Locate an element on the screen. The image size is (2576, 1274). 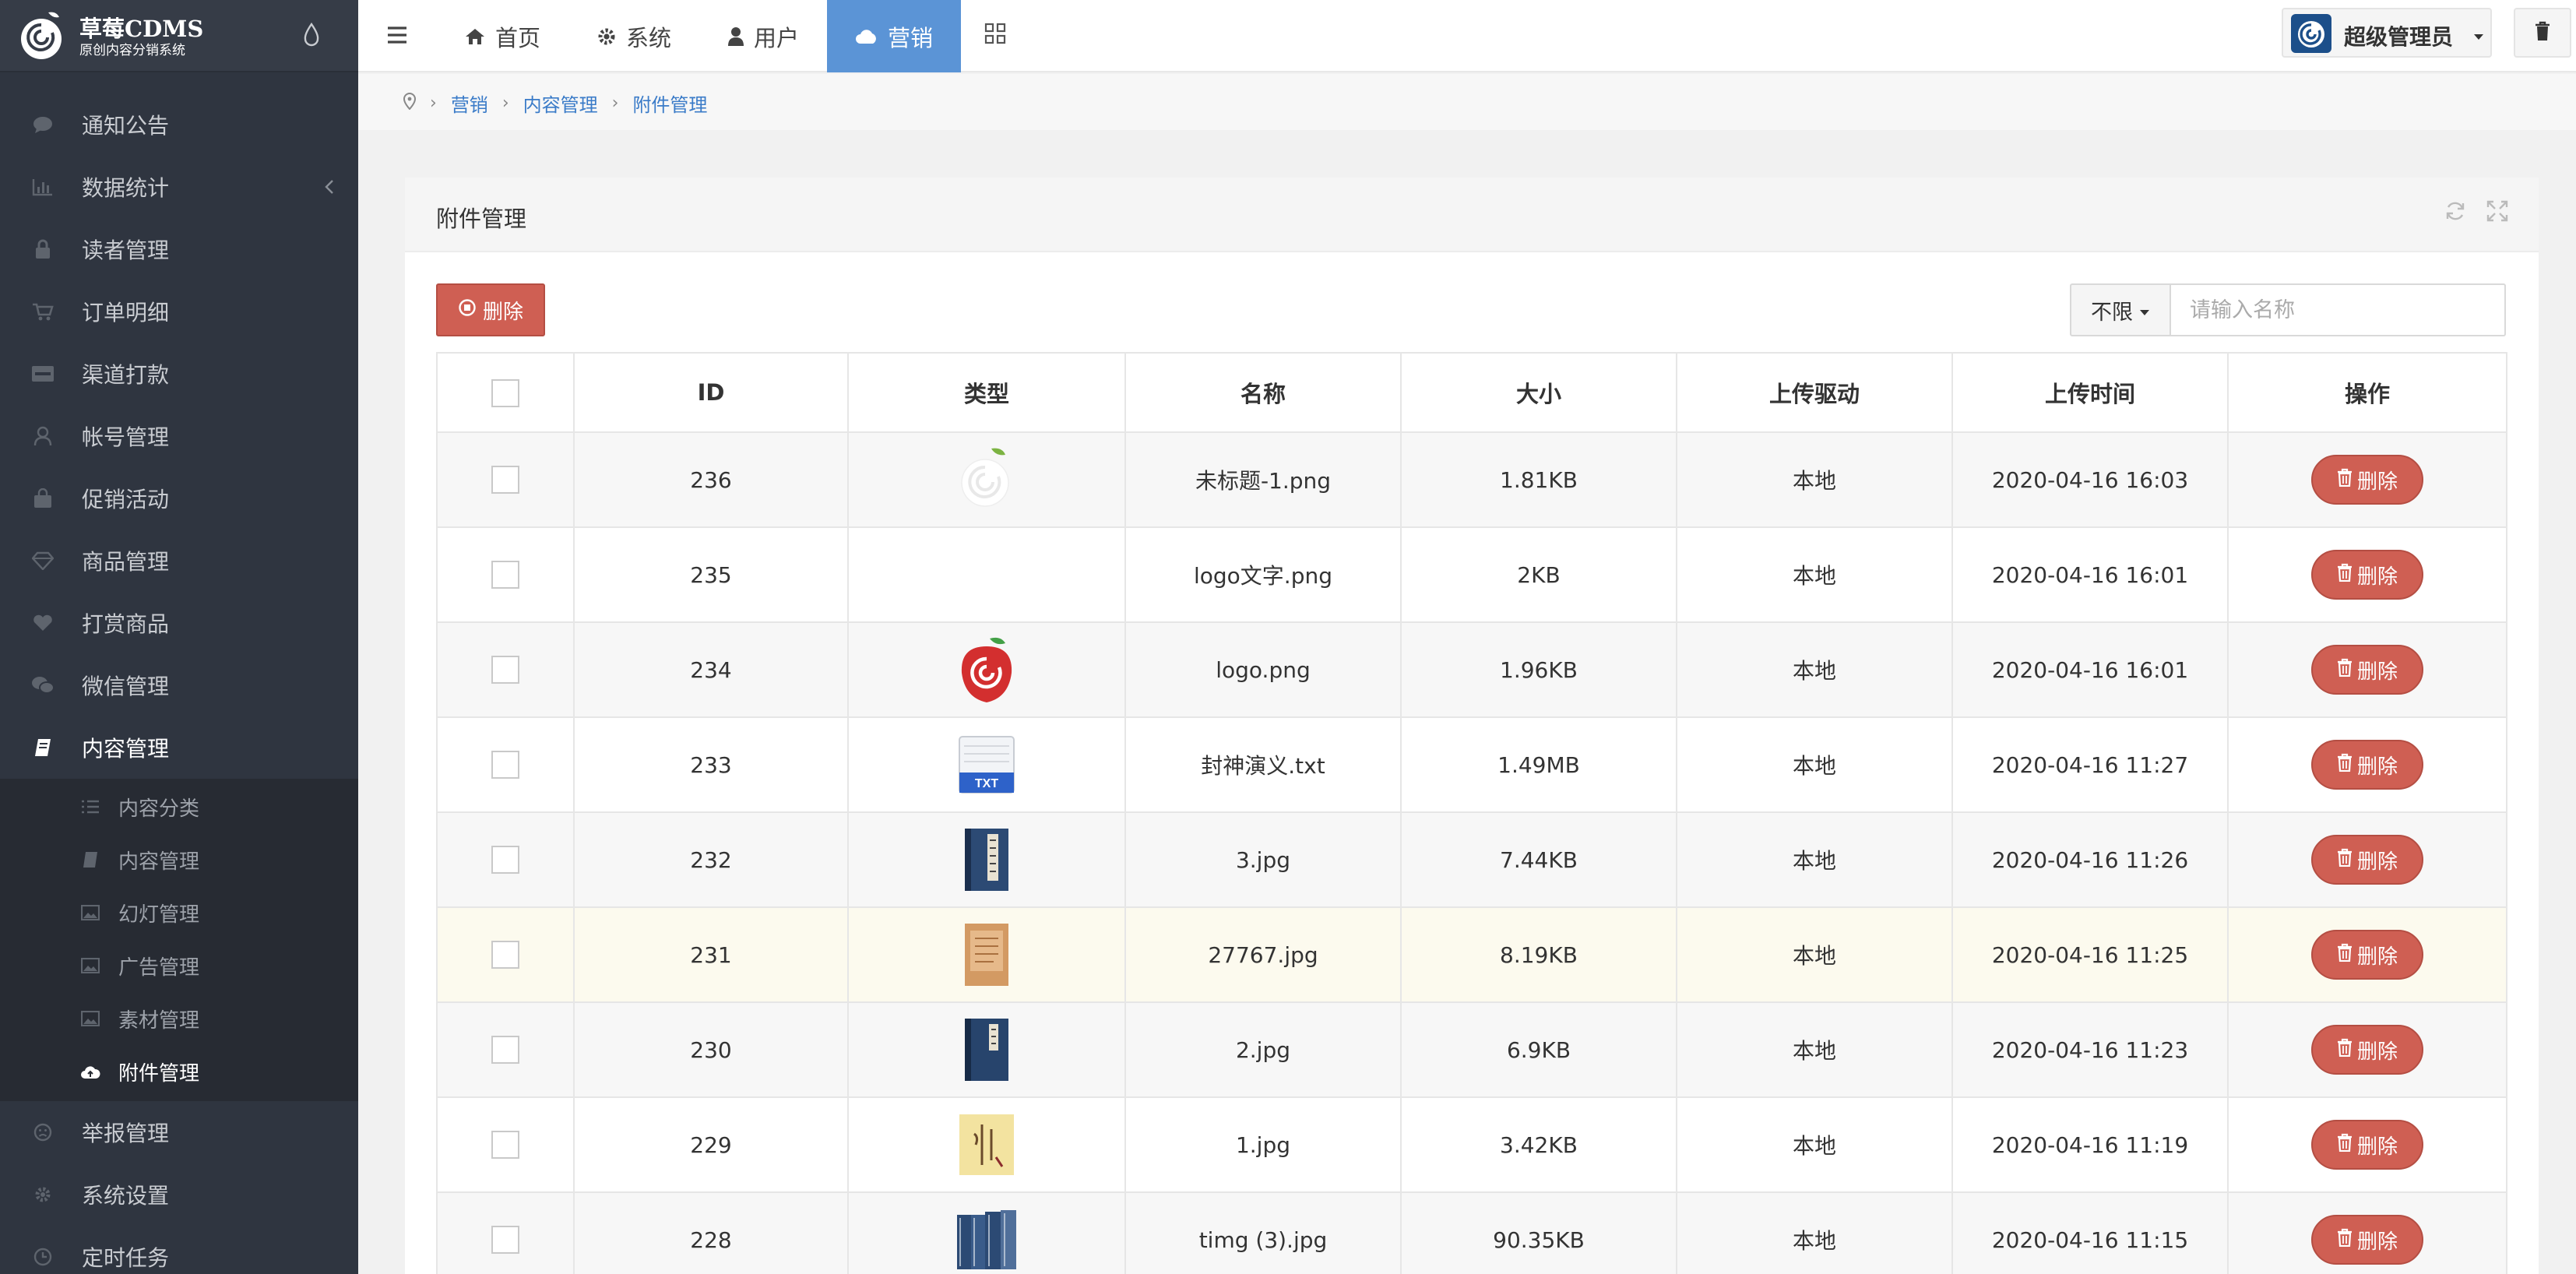
sidebar-subitem-materials: 素材管理 is located at coordinates (179, 1018).